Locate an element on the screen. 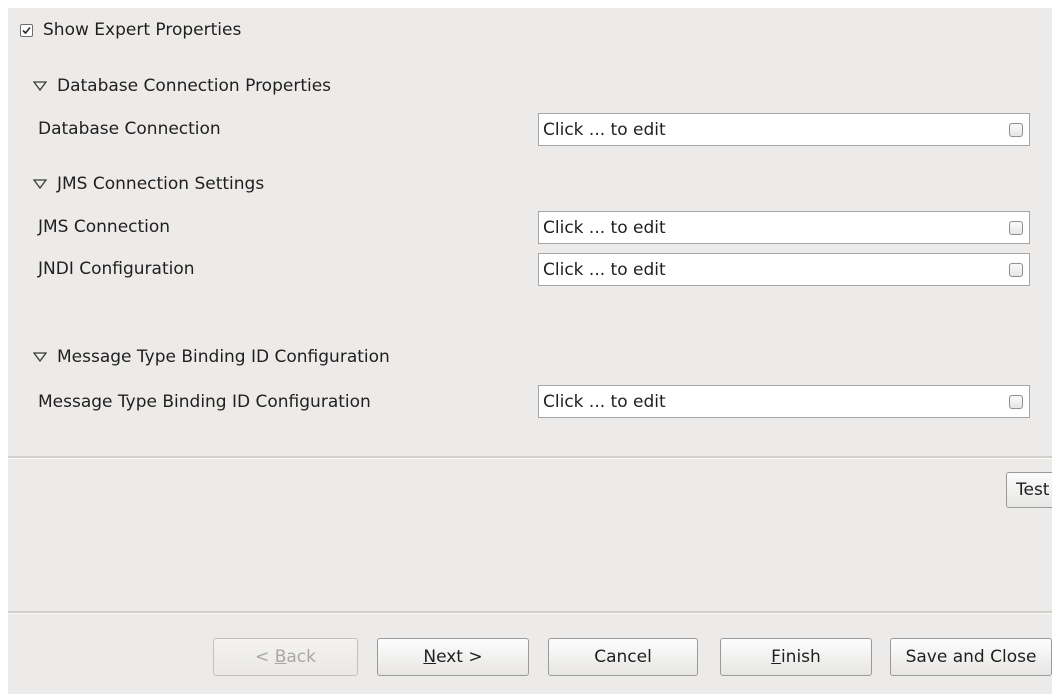  next-button: Next > is located at coordinates (453, 657).